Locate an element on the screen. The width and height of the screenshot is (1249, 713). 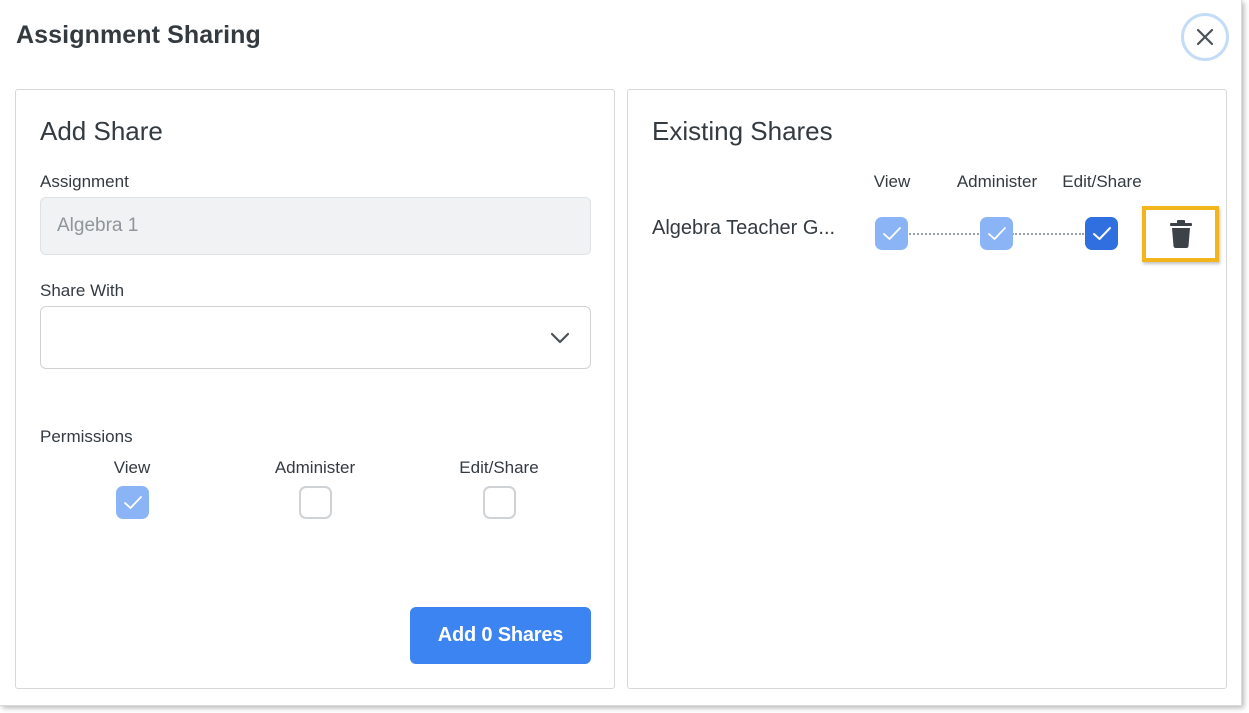
add-shares-button: Add 0 Shares is located at coordinates (500, 635).